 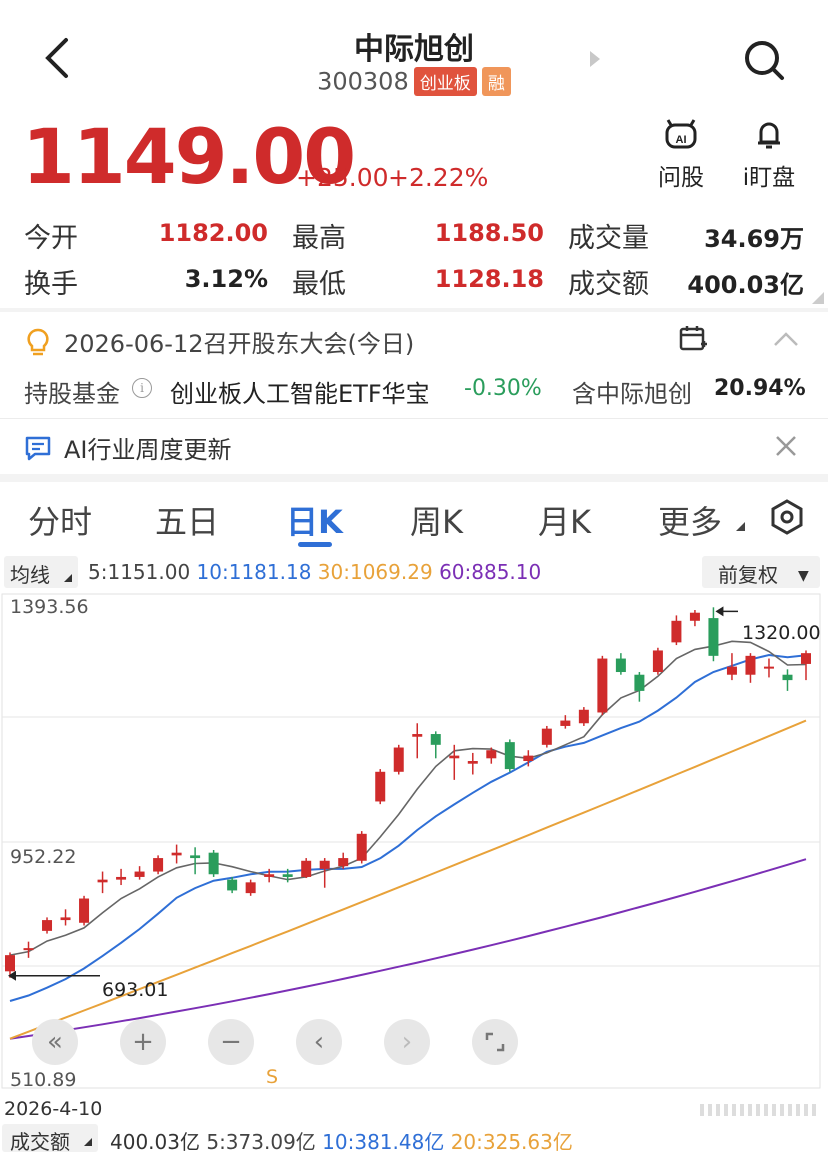 I want to click on info-icon: i, so click(x=142, y=388).